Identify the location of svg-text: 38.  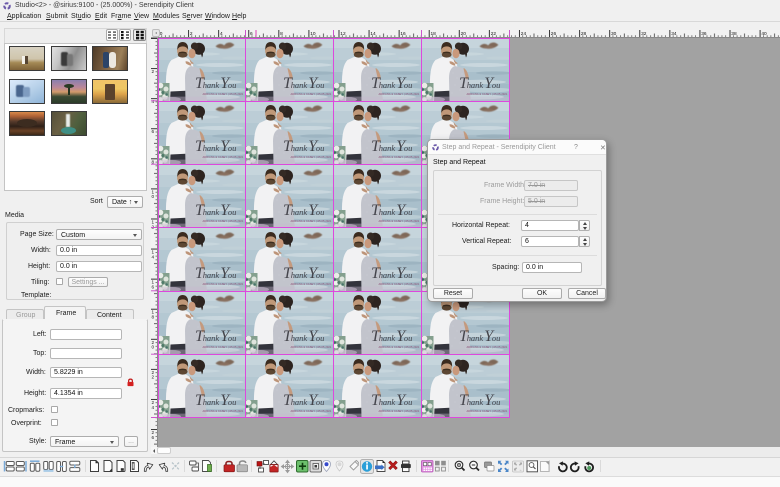
(734, 34).